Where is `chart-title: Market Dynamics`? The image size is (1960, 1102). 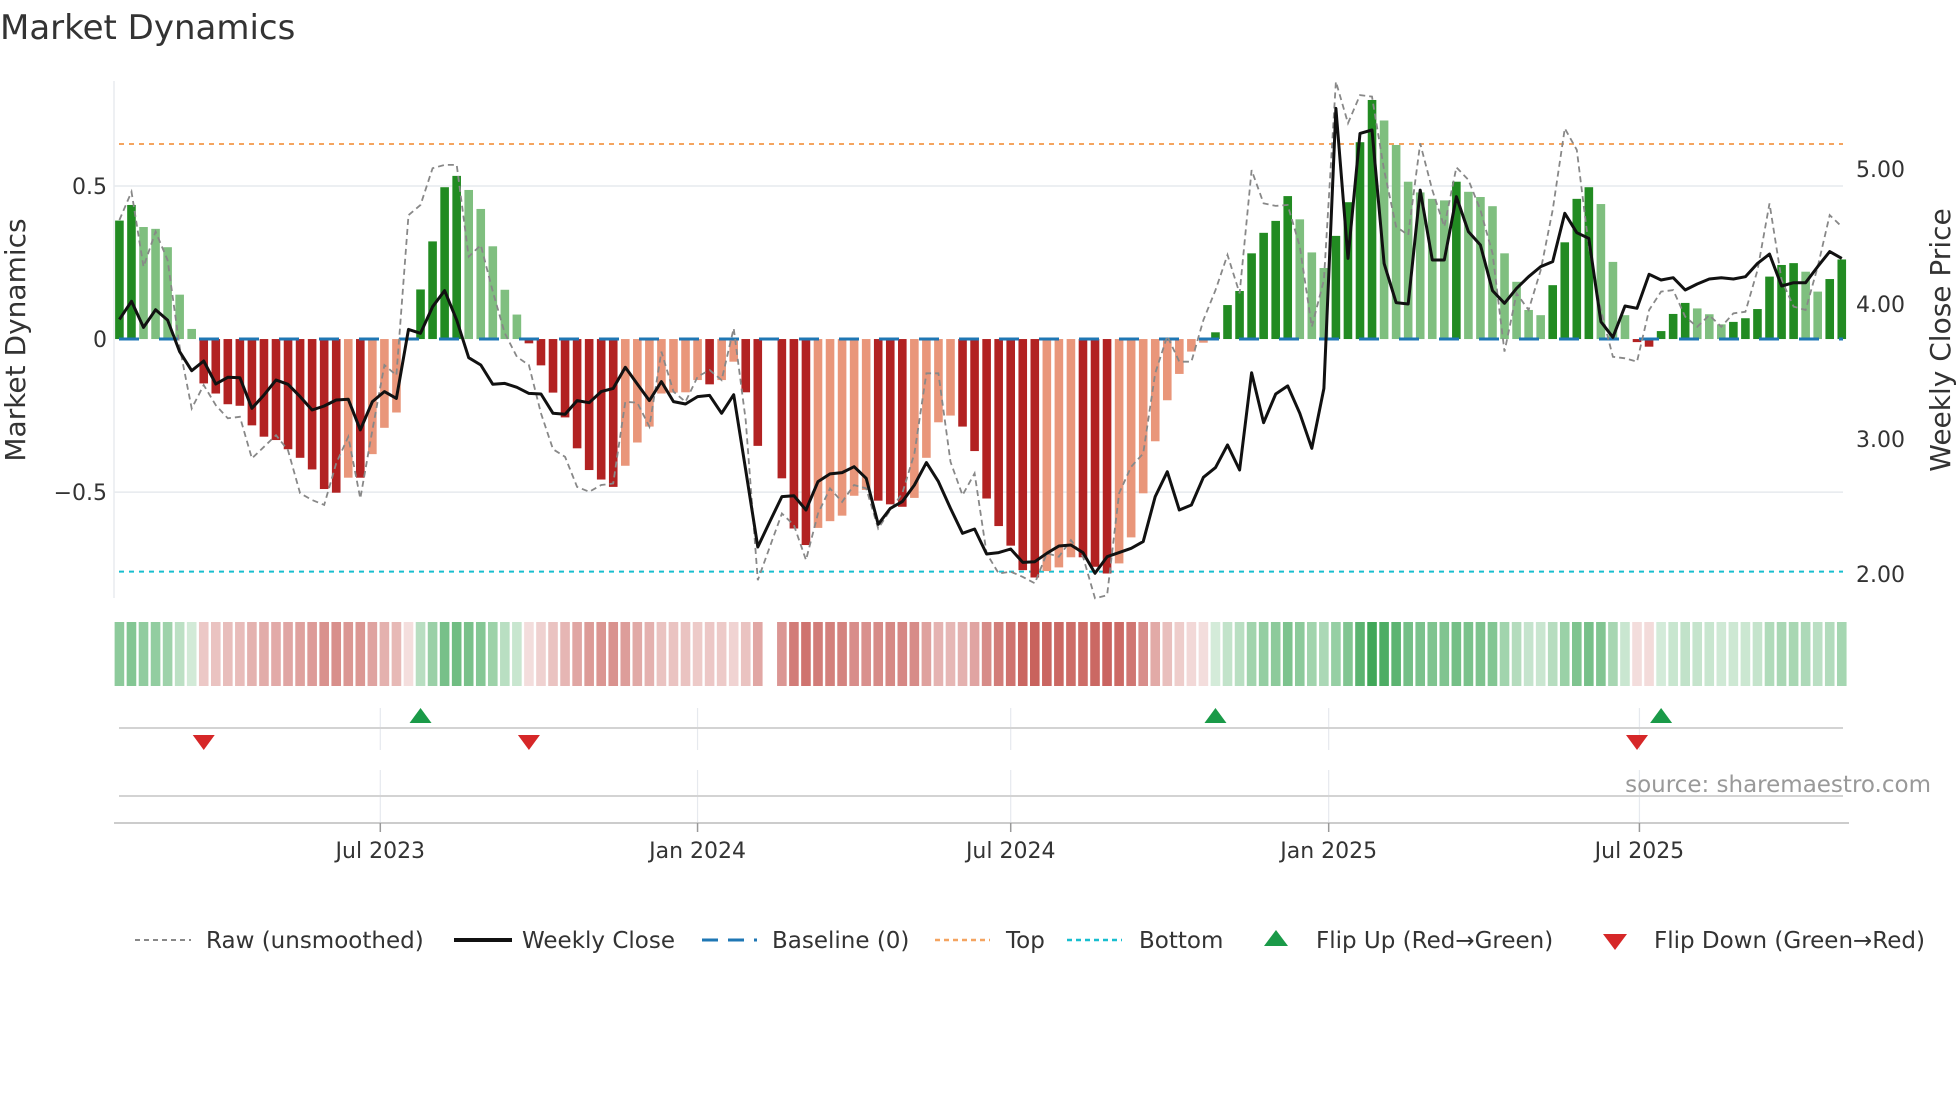 chart-title: Market Dynamics is located at coordinates (147, 28).